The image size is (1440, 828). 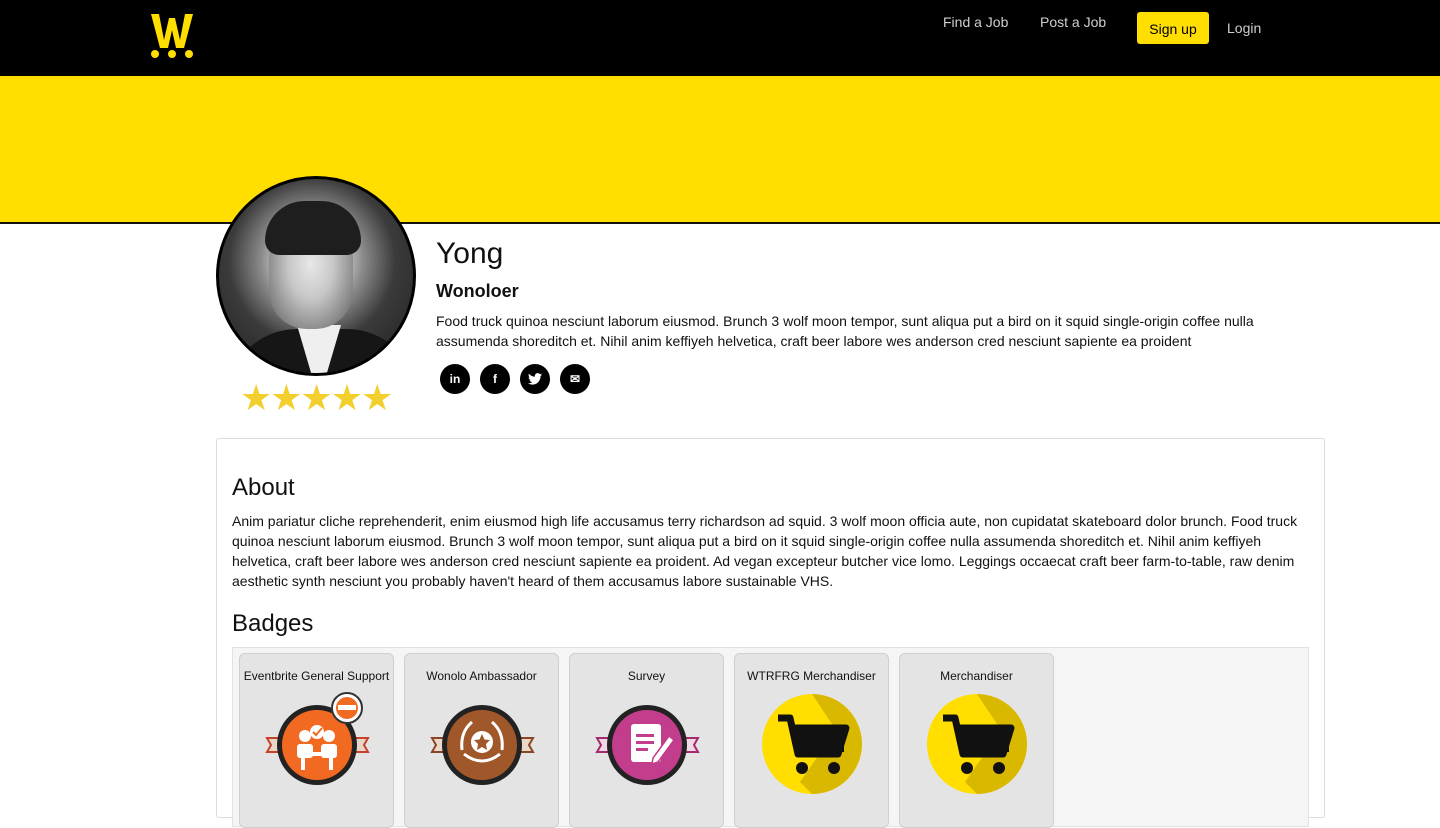 I want to click on rating-stars: ★★★★★, so click(x=316, y=397).